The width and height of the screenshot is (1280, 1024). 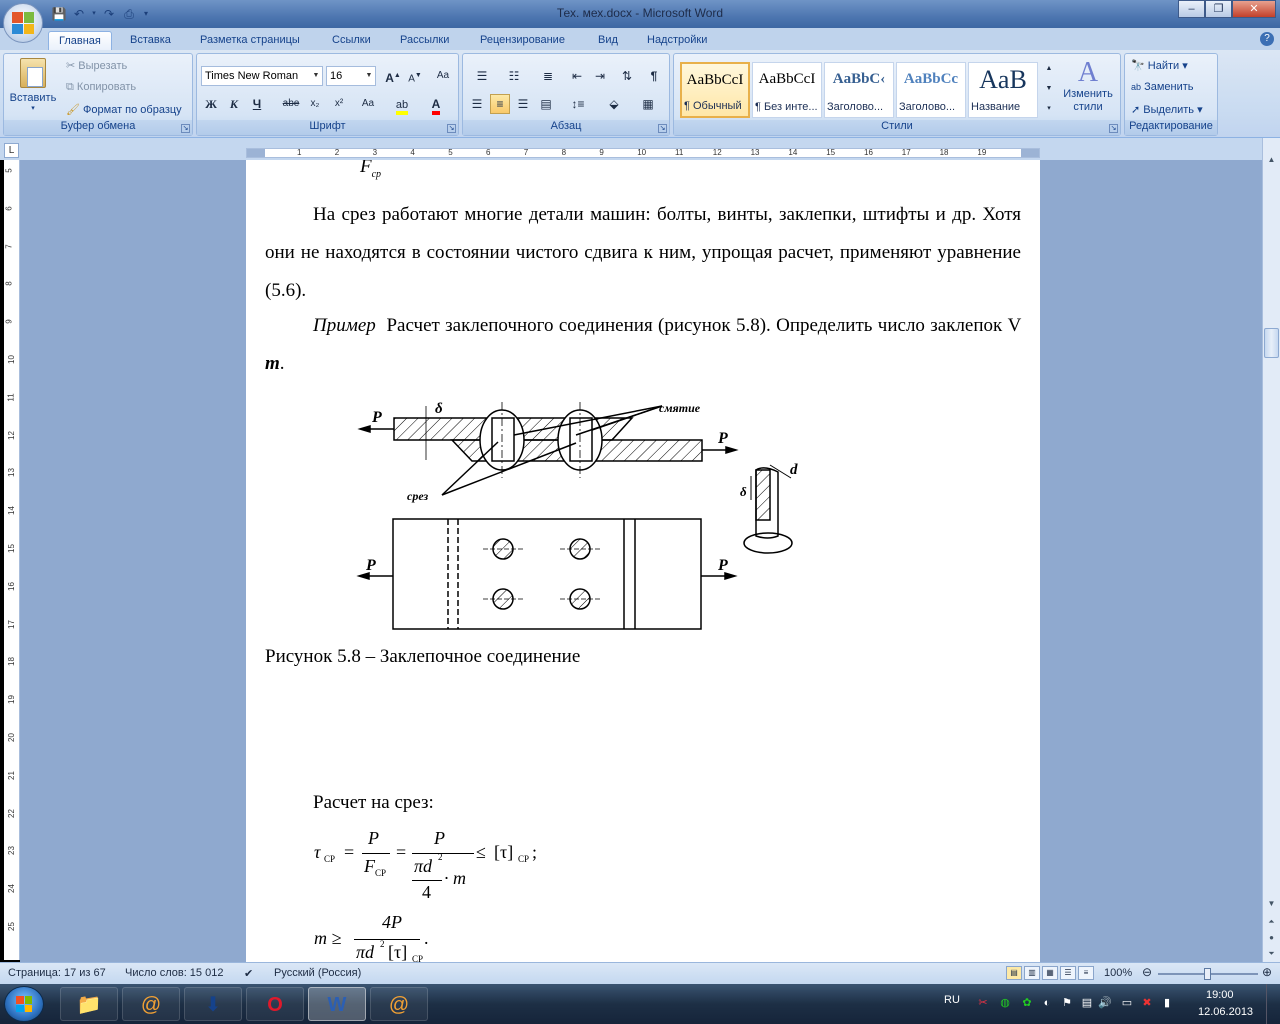 I want to click on vertical-ruler: 5 6 7 8 9 10 11 12 13 14 15 16 17 18 19 20 21 22 23 24 25, so click(x=12, y=560).